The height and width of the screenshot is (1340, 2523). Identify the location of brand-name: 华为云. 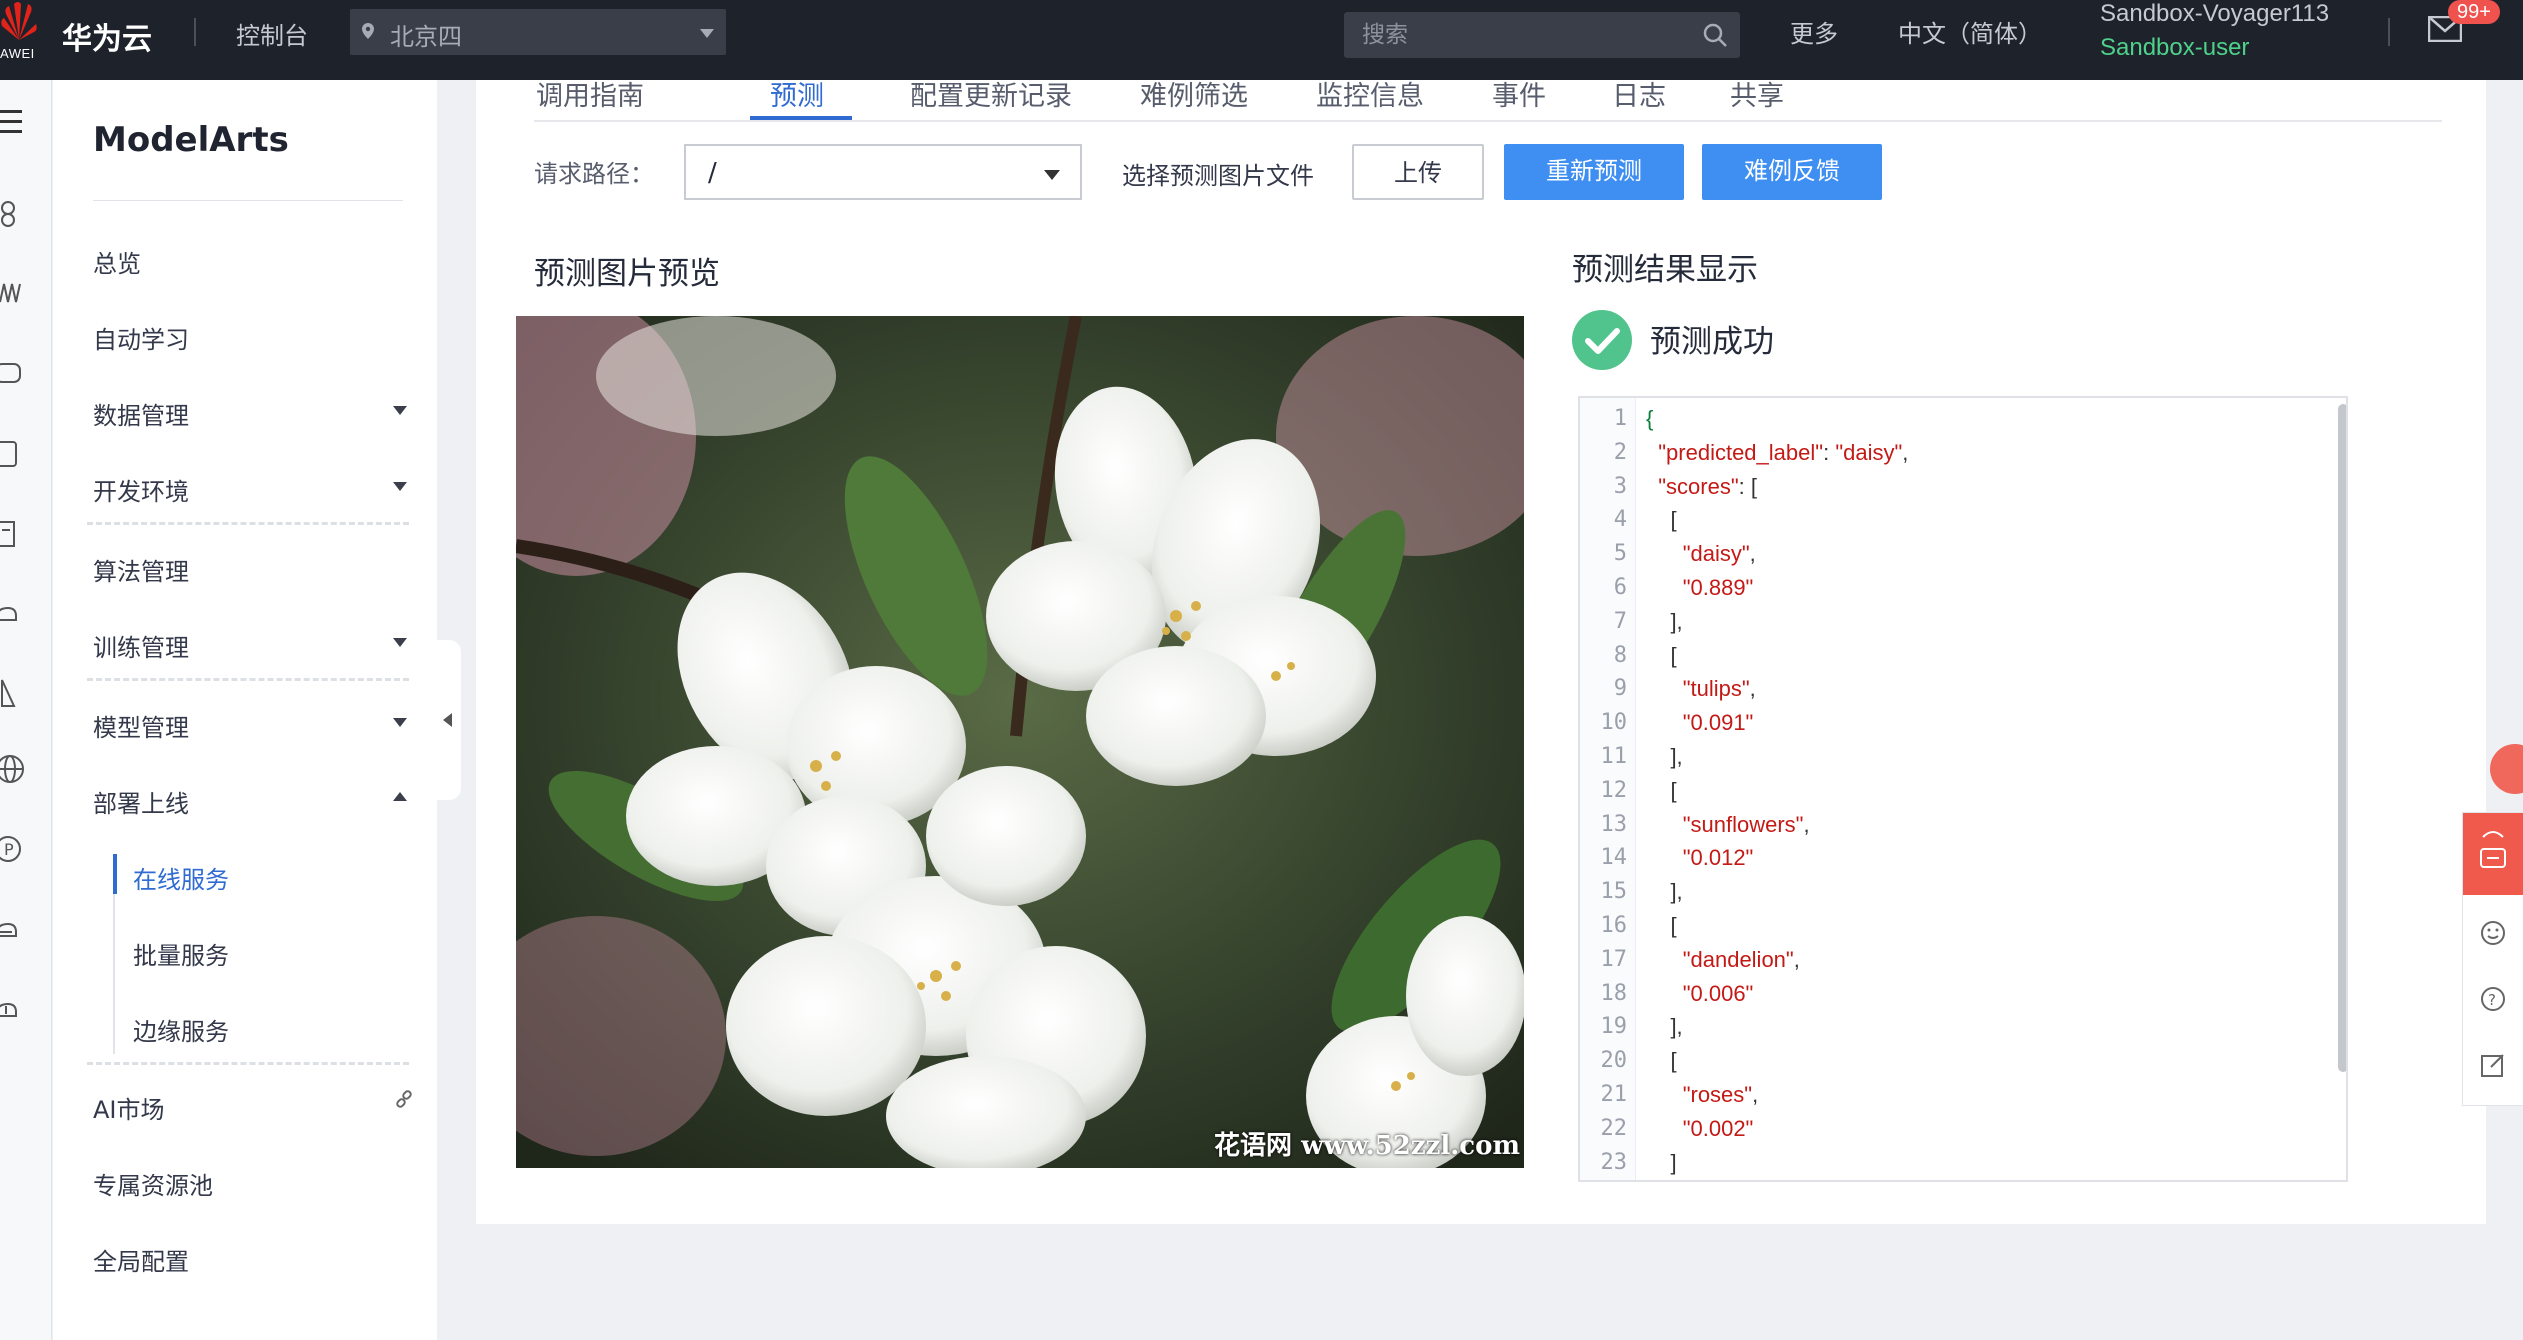
(107, 36).